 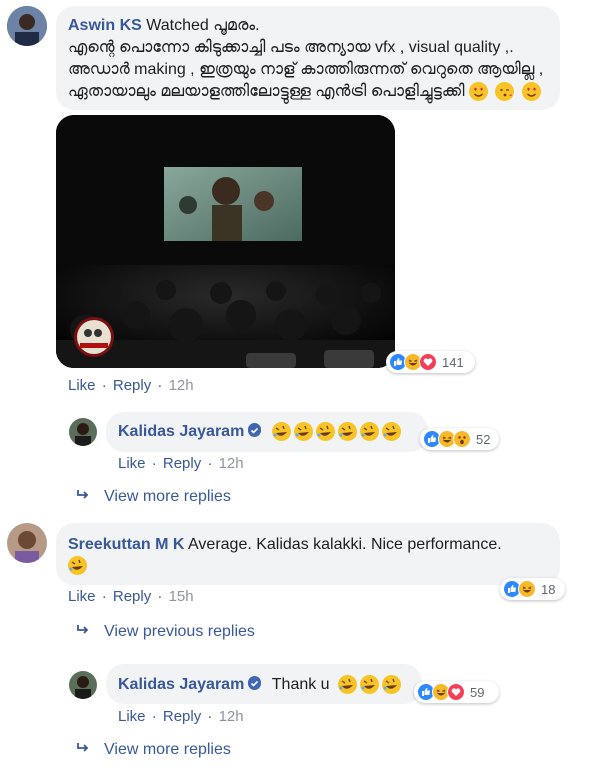 What do you see at coordinates (164, 25) in the screenshot?
I see `comment-text-line-1: Aswin KS Watched പൂമരം.` at bounding box center [164, 25].